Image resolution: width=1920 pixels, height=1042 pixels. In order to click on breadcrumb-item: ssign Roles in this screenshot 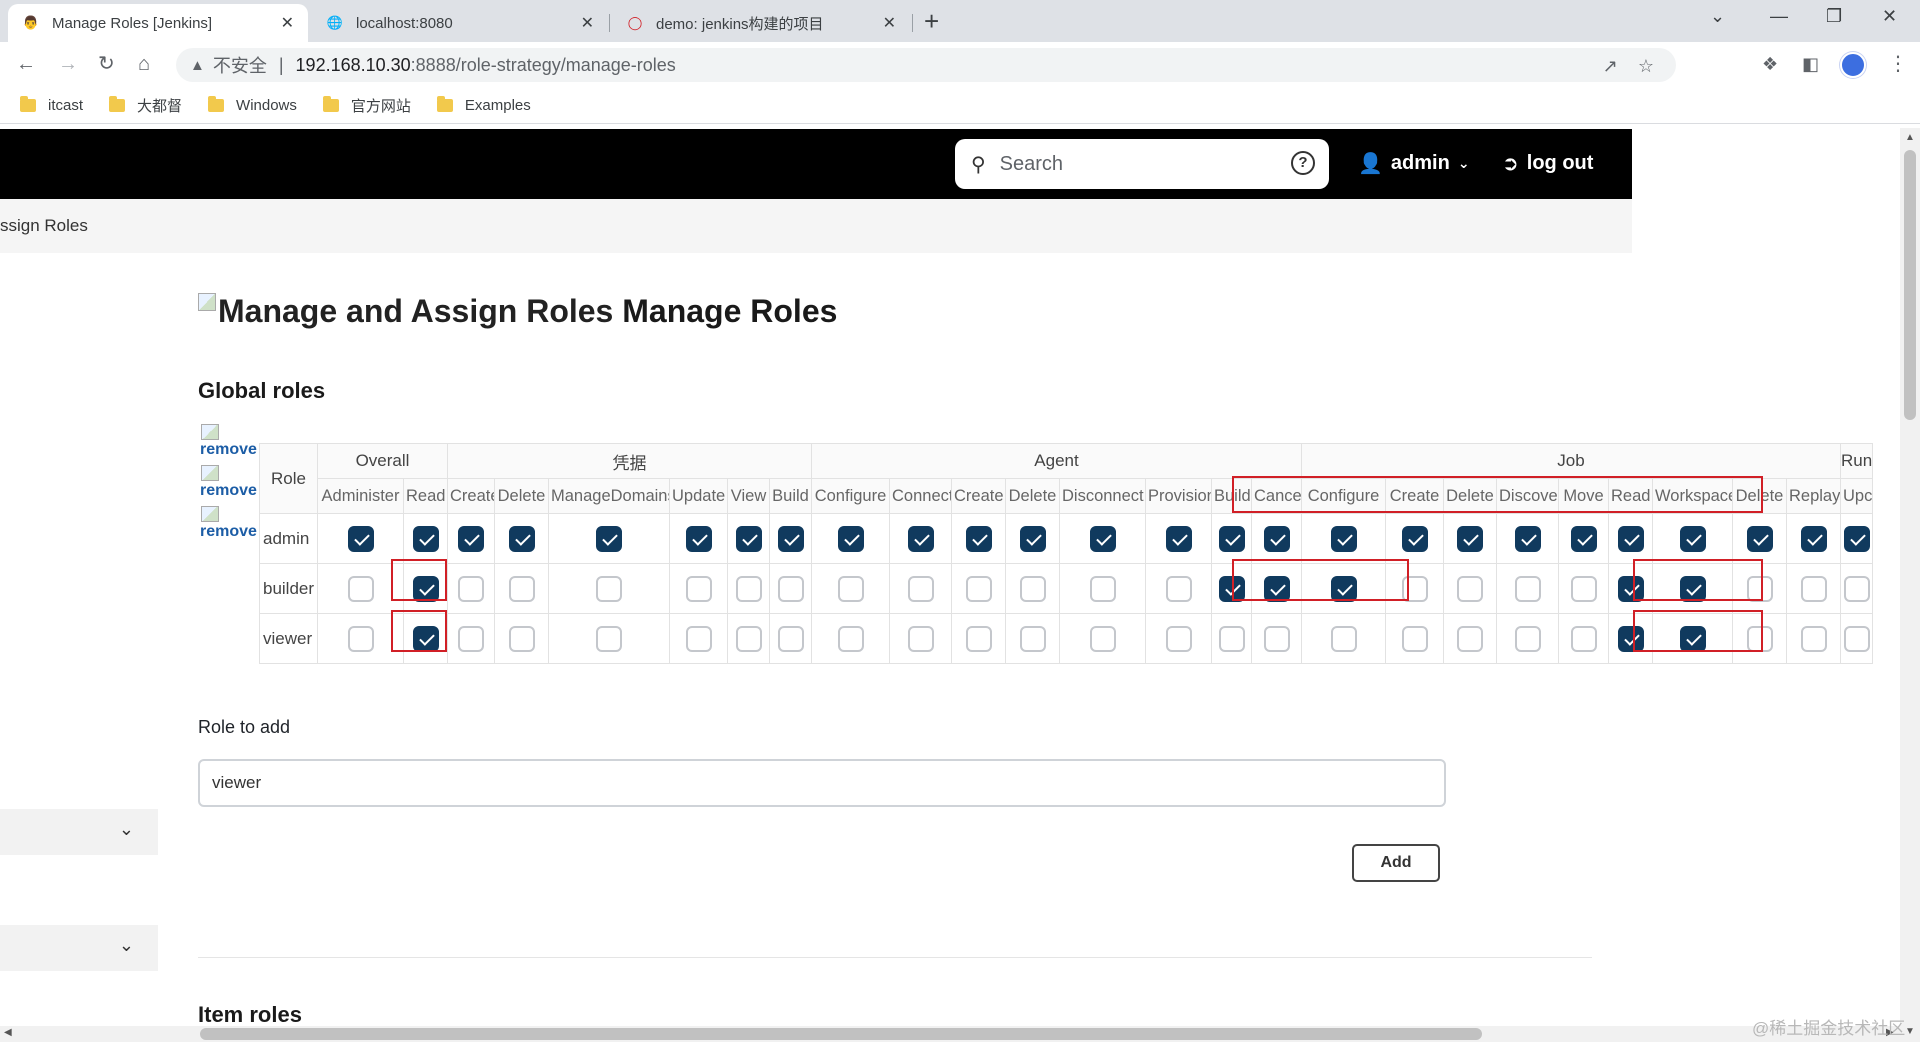, I will do `click(44, 225)`.